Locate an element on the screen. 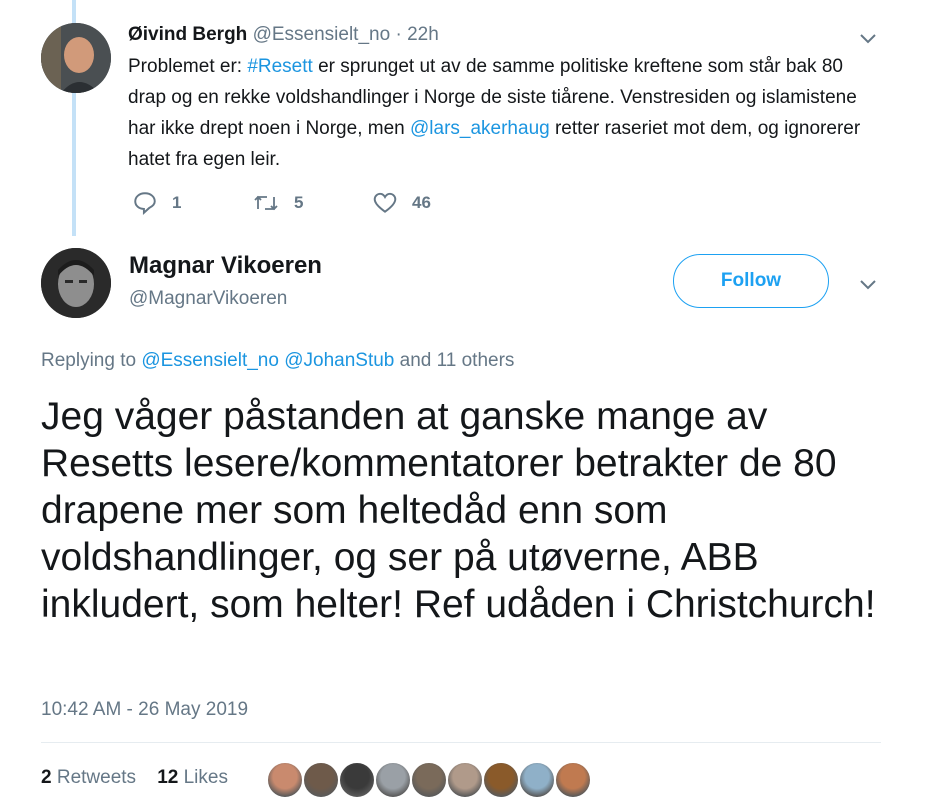 This screenshot has width=929, height=802. reply-count: 1 is located at coordinates (177, 202).